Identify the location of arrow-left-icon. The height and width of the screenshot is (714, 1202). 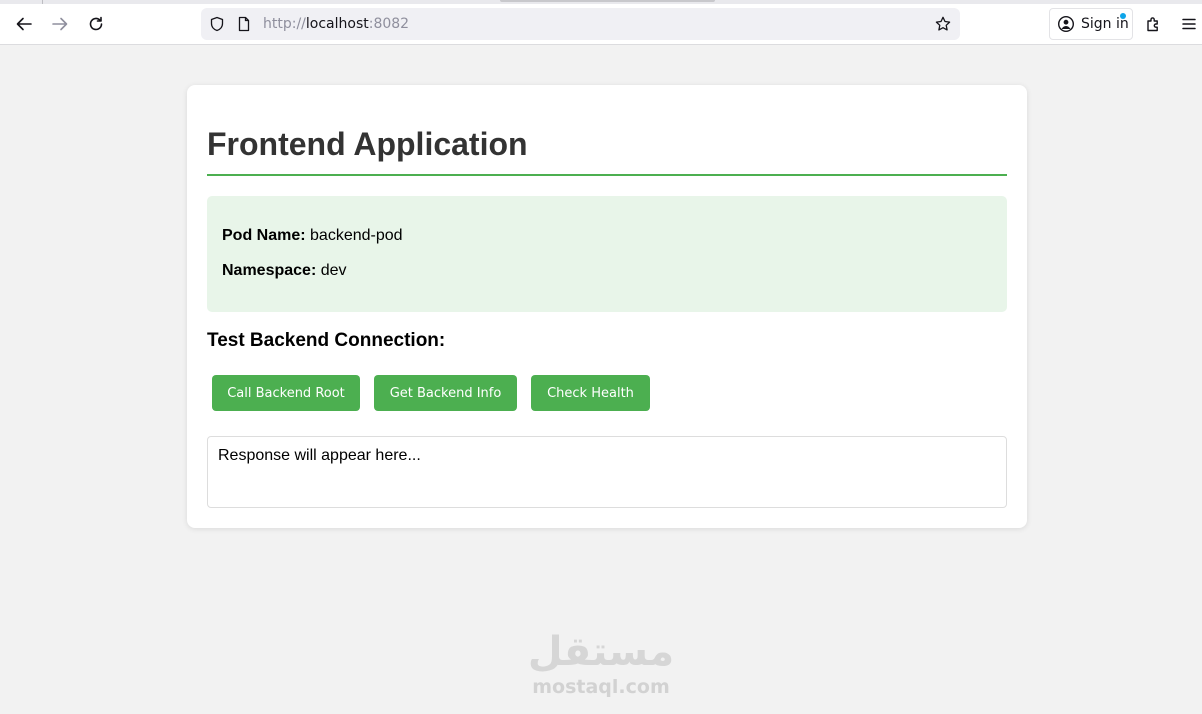
(24, 24).